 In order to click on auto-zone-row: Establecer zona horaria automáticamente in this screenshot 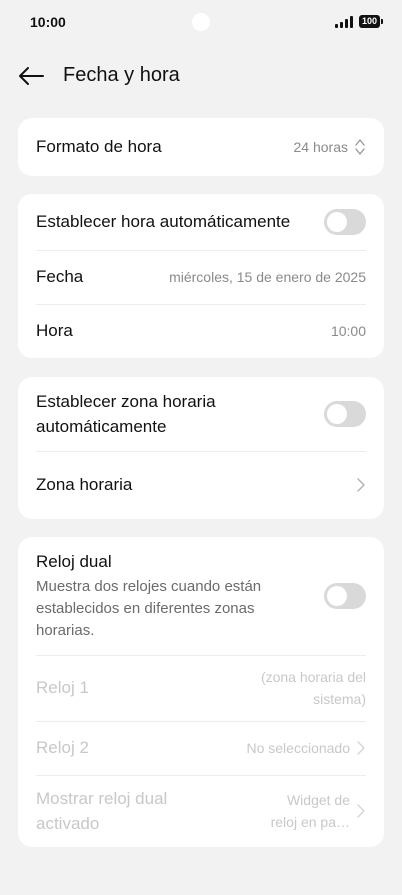, I will do `click(201, 414)`.